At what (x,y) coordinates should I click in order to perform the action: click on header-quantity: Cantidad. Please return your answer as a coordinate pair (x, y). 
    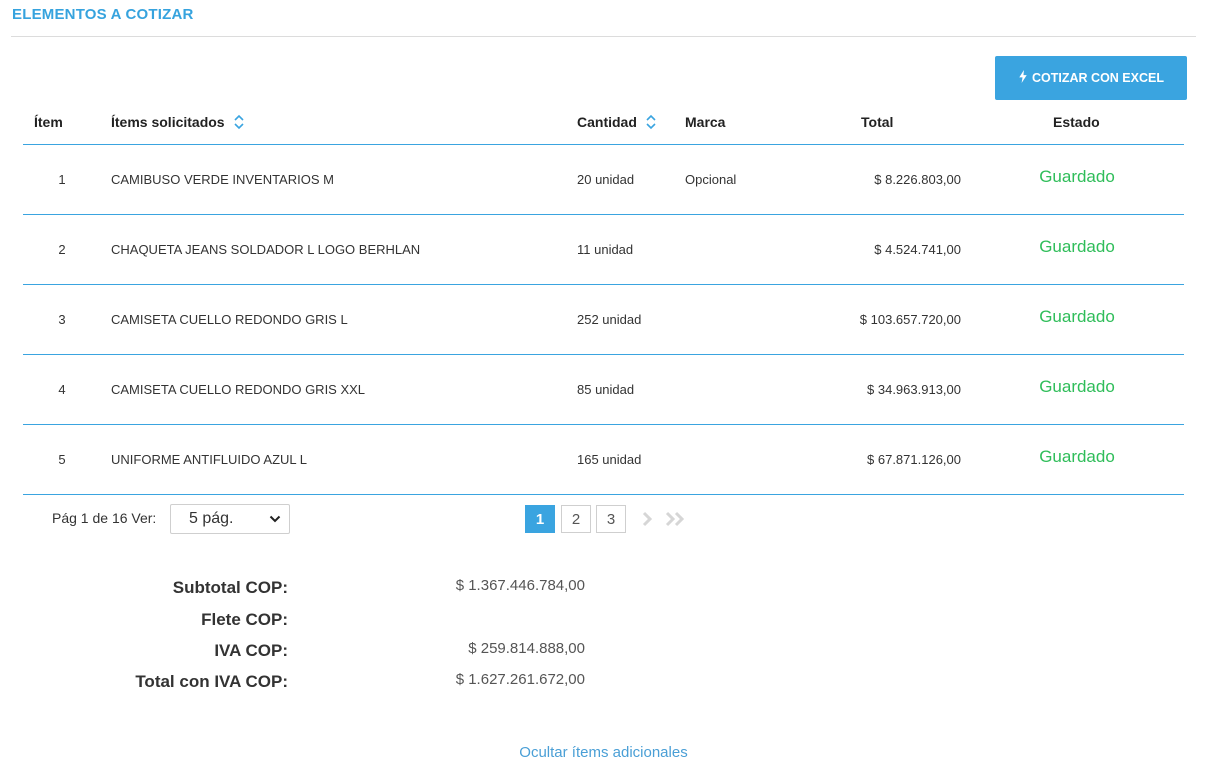
    Looking at the image, I should click on (617, 122).